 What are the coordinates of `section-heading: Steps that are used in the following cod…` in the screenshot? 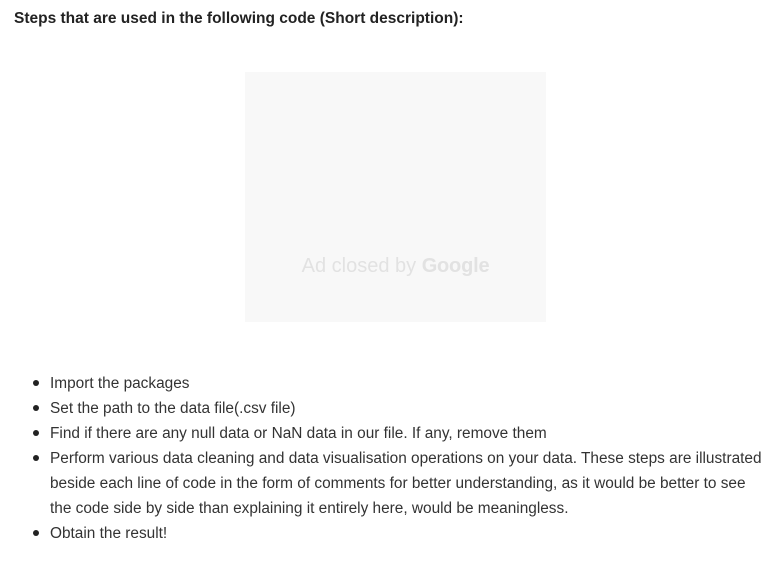 It's located at (239, 18).